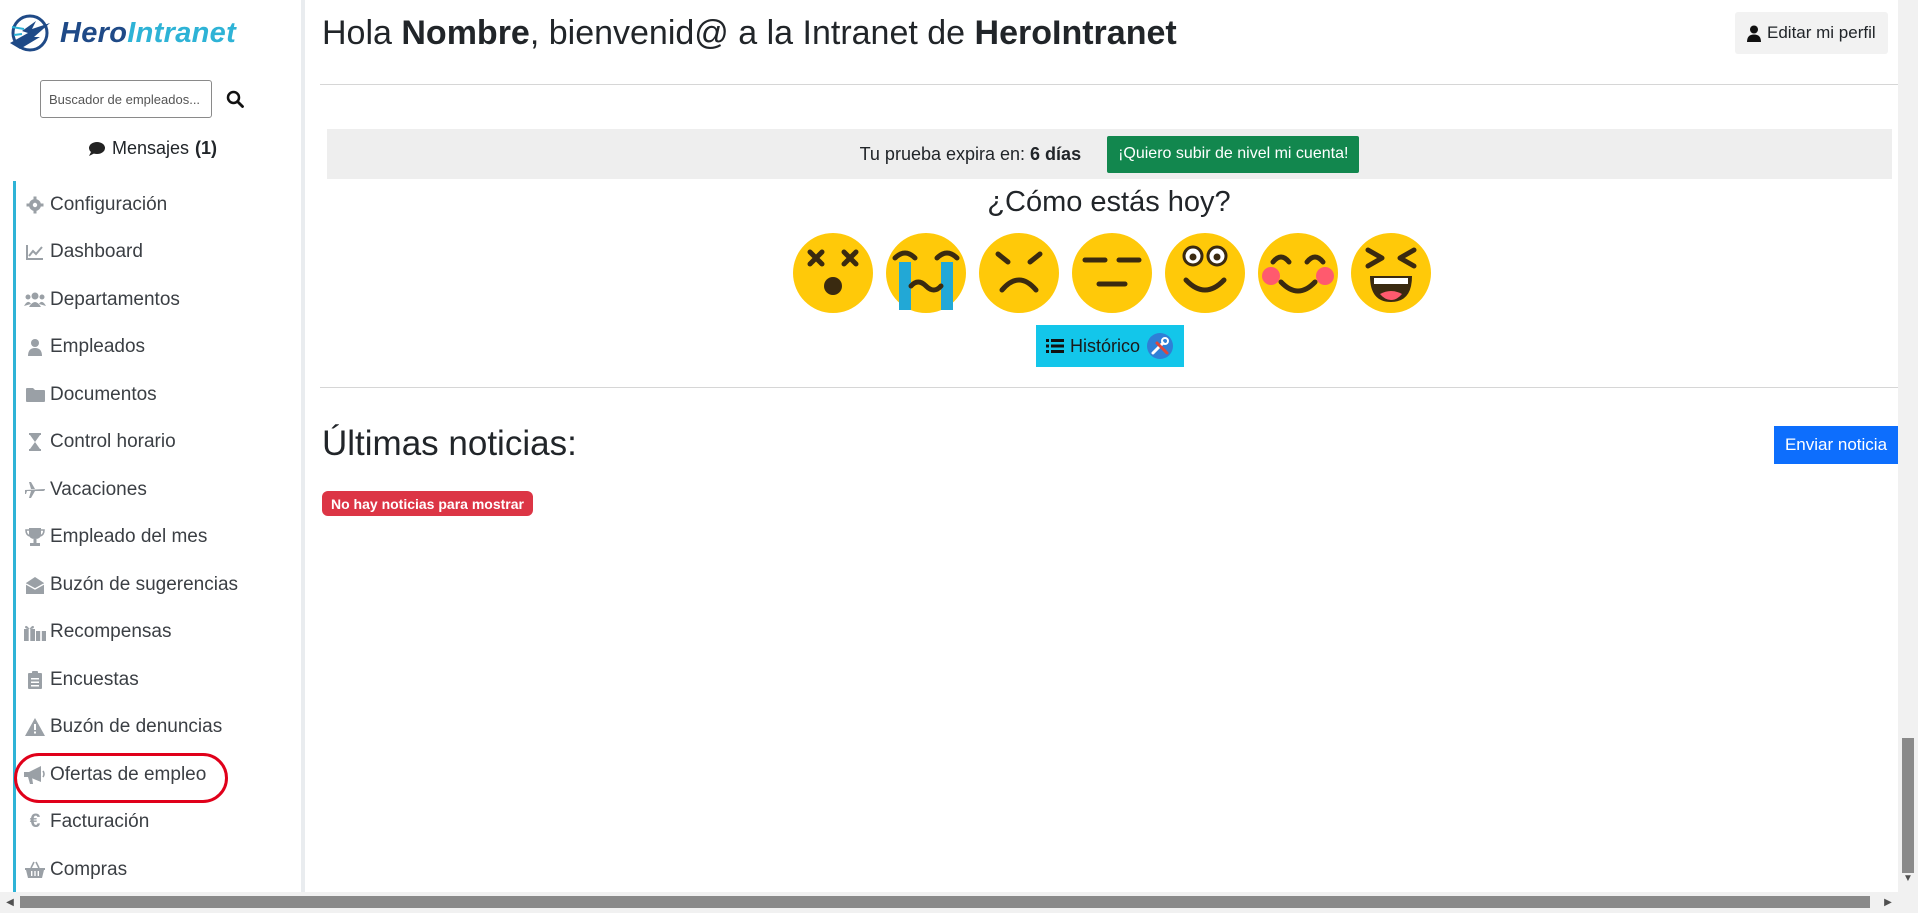 The width and height of the screenshot is (1918, 913). I want to click on sidebar-item-label: Empleados, so click(98, 347).